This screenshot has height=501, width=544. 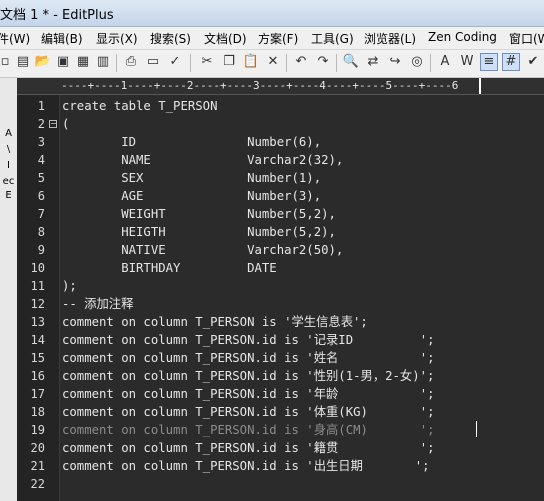 I want to click on save-icon: ▣, so click(x=63, y=62).